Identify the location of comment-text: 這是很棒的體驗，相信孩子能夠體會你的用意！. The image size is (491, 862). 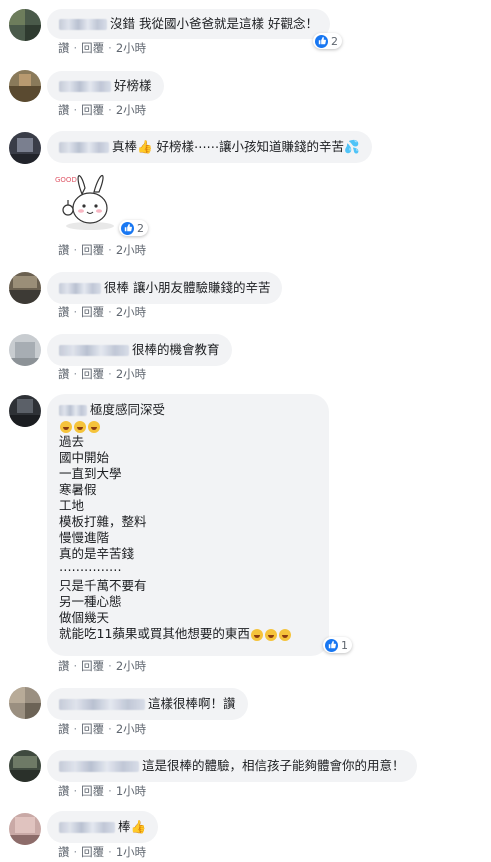
(273, 765).